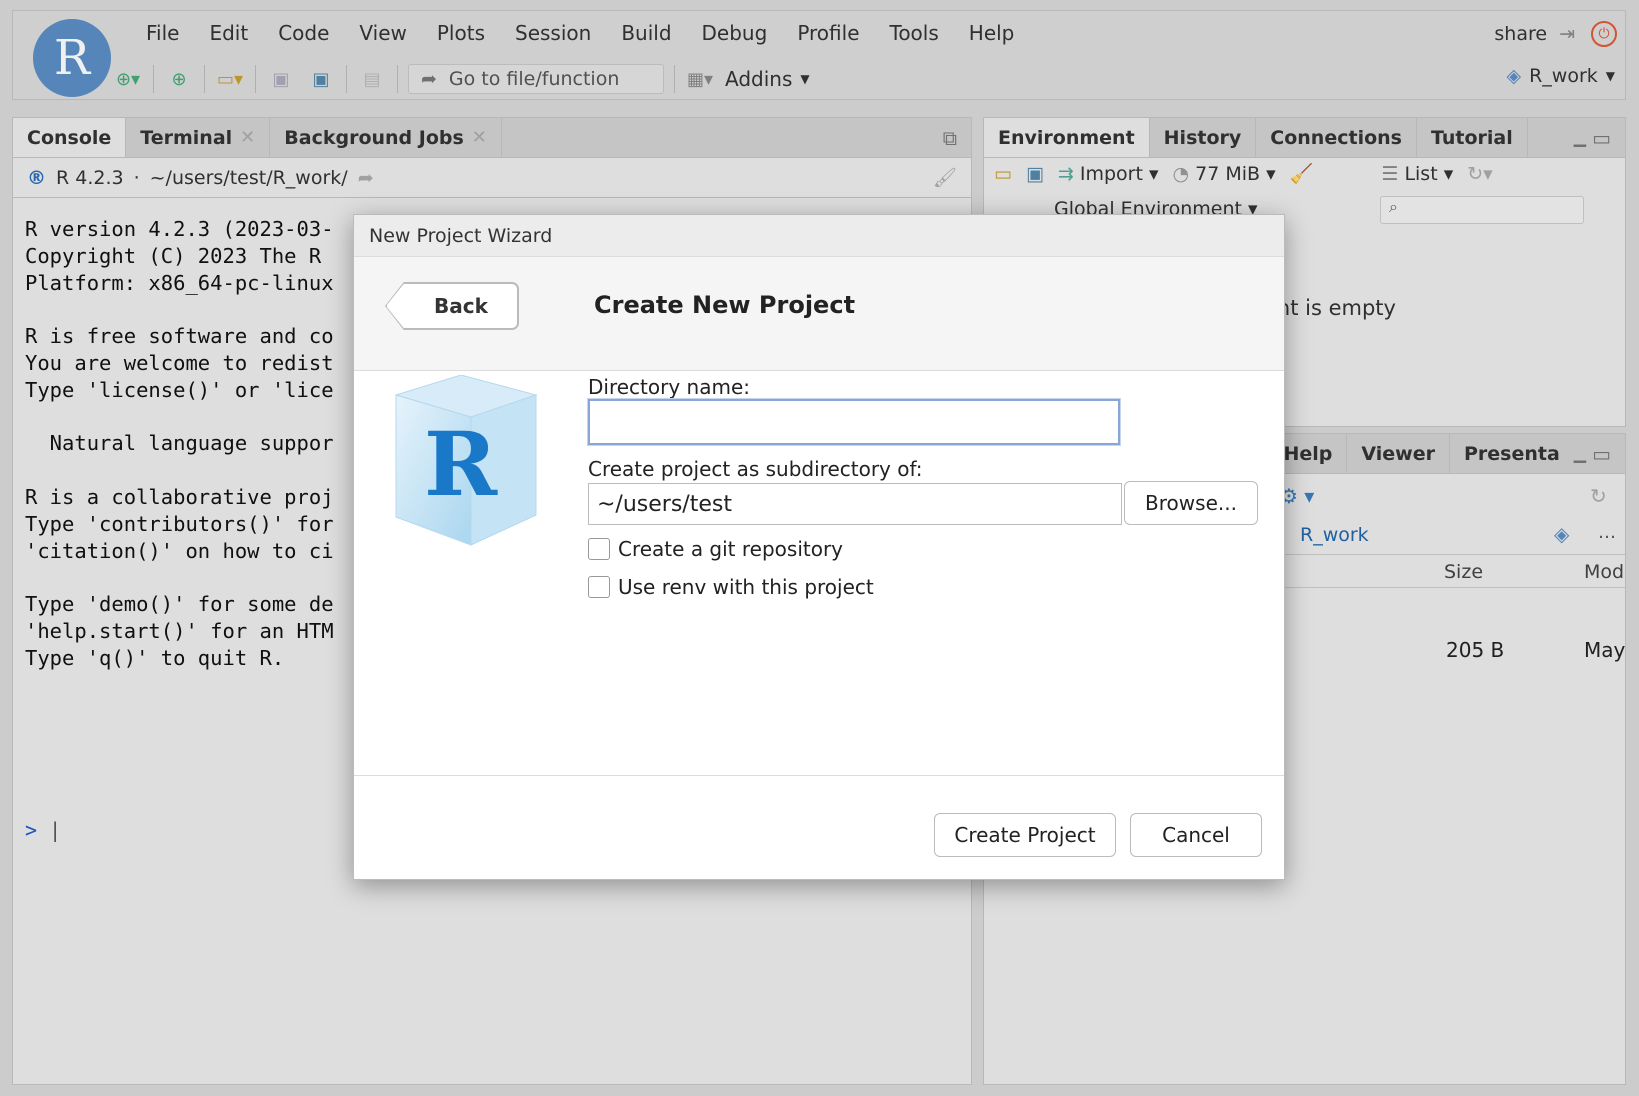 This screenshot has width=1639, height=1096. What do you see at coordinates (1025, 835) in the screenshot?
I see `create-project-button: Create Project` at bounding box center [1025, 835].